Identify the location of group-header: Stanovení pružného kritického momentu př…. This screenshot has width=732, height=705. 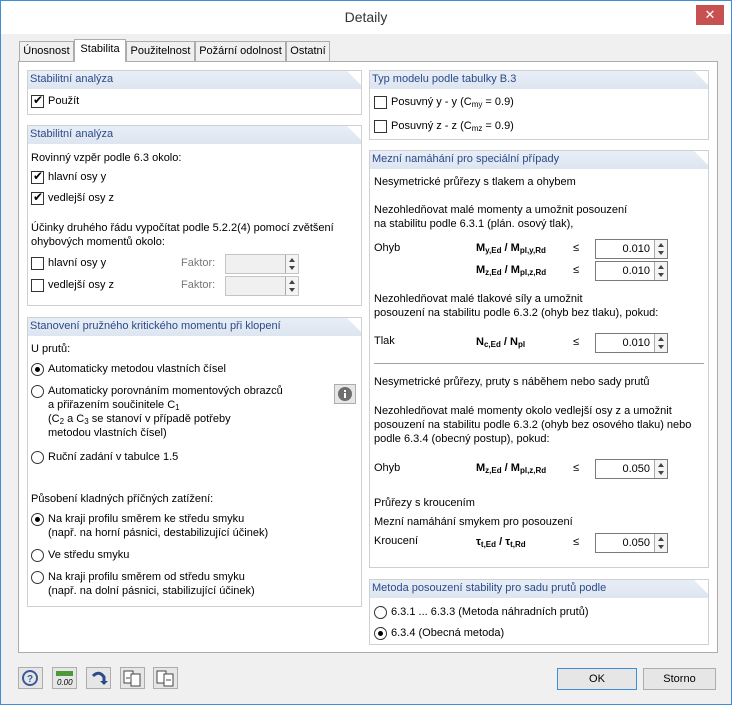
(194, 327).